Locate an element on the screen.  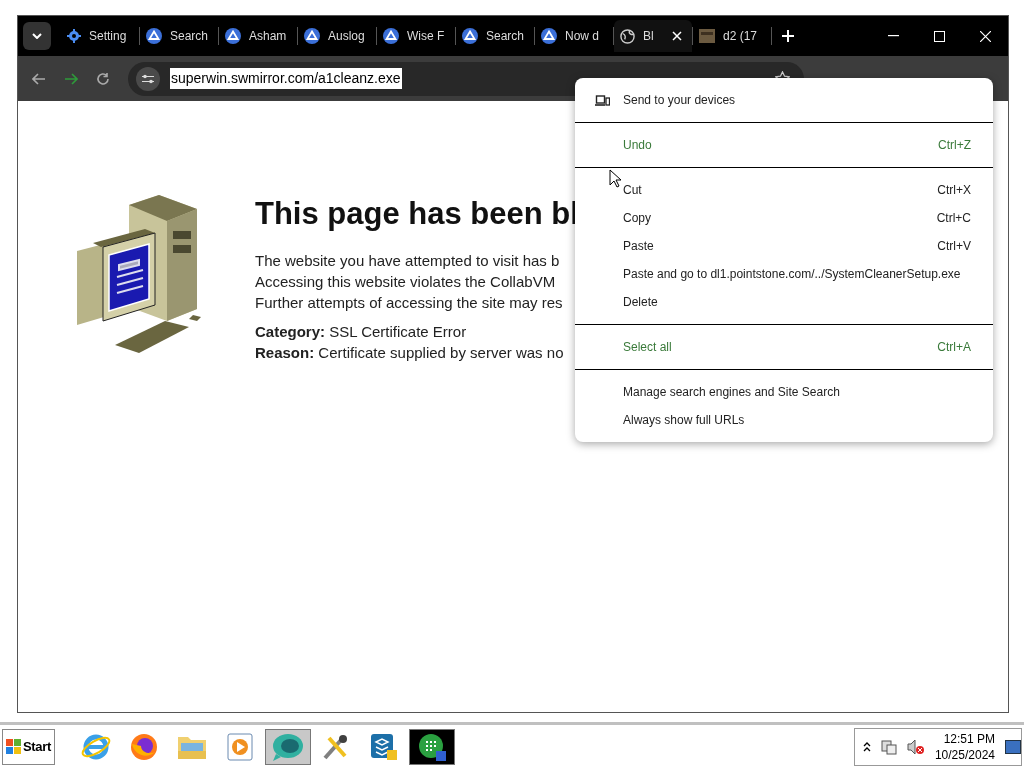
network-icon is located at coordinates (888, 746).